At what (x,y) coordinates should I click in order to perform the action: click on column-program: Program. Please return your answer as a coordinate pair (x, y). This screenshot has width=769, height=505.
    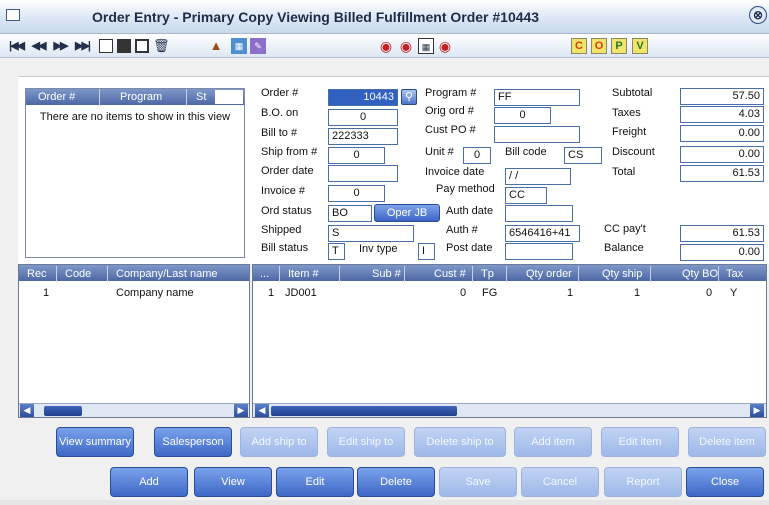
    Looking at the image, I should click on (141, 97).